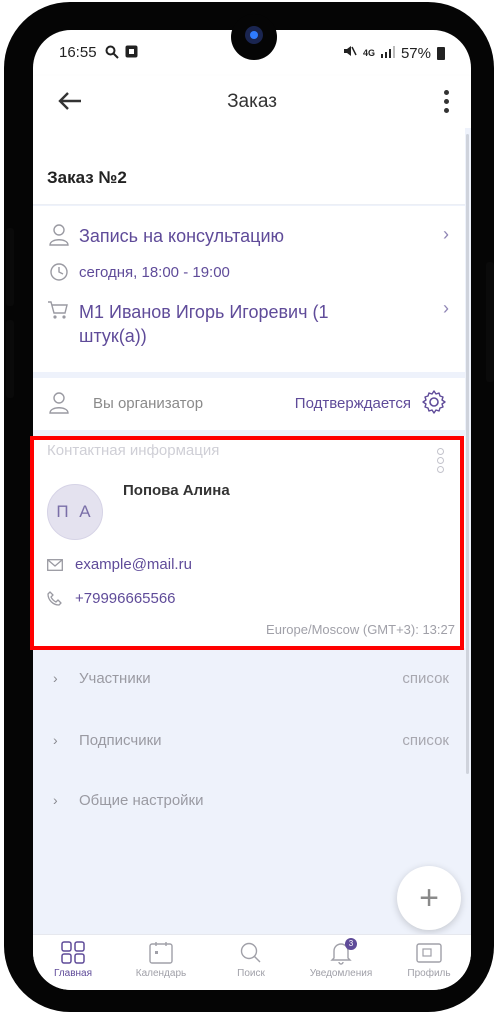 This screenshot has height=1016, width=500. I want to click on search-icon, so click(251, 953).